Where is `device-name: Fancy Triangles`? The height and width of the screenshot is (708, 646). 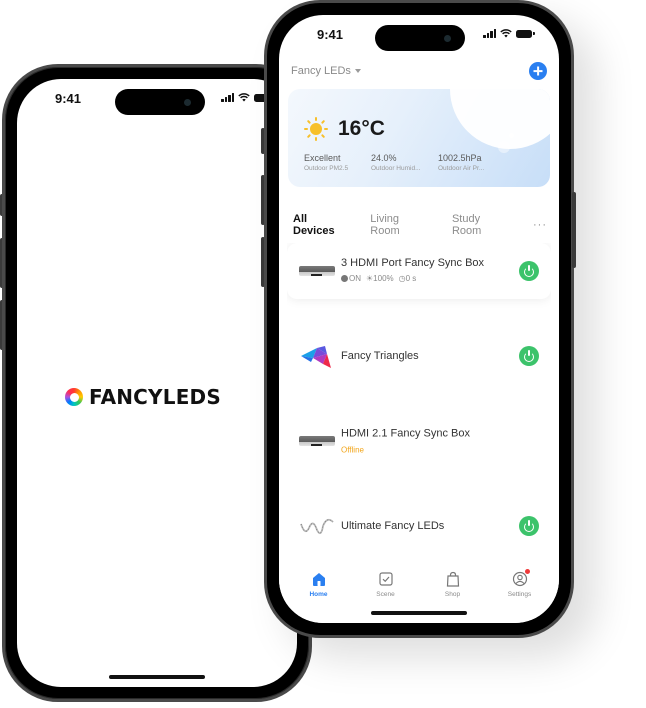
device-name: Fancy Triangles is located at coordinates (380, 356).